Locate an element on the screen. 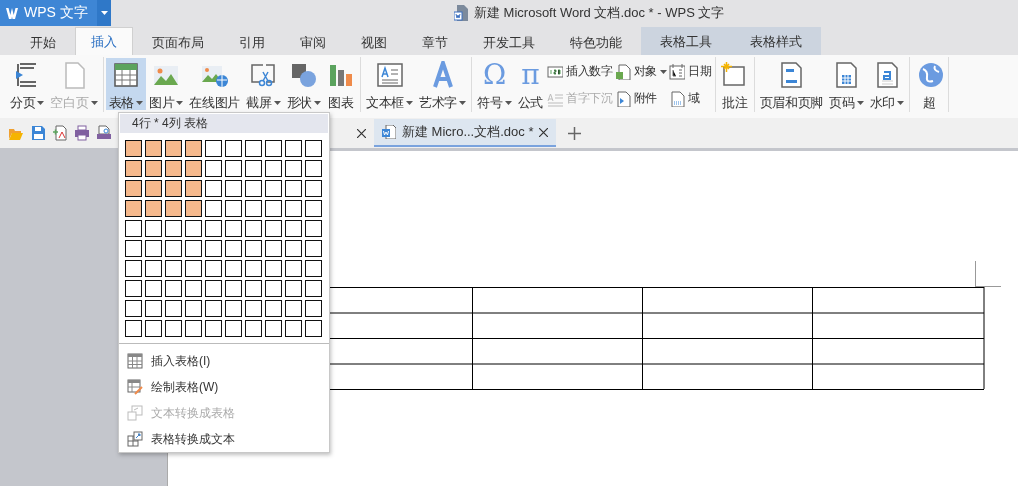 This screenshot has height=486, width=1018. ribbon-tab: 视图 is located at coordinates (374, 42).